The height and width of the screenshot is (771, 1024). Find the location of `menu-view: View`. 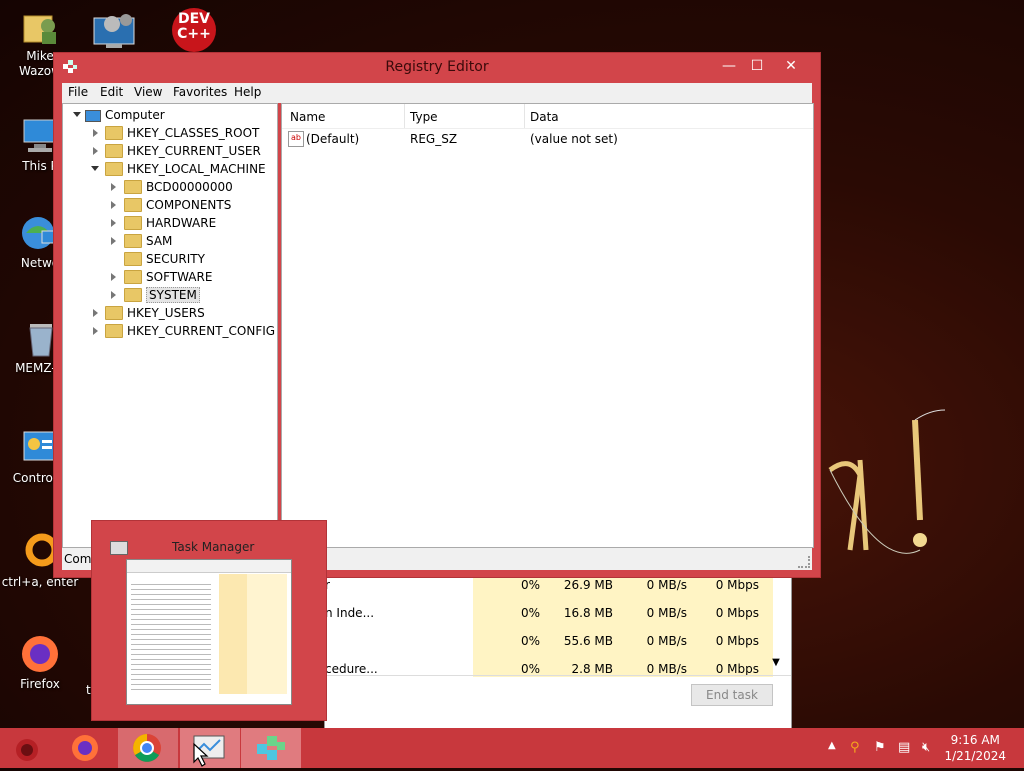

menu-view: View is located at coordinates (148, 92).